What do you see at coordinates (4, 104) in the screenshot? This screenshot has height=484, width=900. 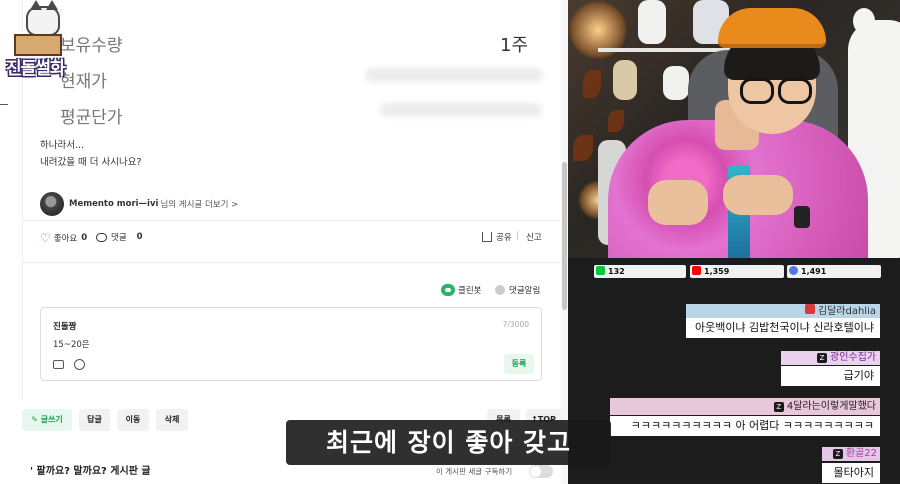 I see `side-dash` at bounding box center [4, 104].